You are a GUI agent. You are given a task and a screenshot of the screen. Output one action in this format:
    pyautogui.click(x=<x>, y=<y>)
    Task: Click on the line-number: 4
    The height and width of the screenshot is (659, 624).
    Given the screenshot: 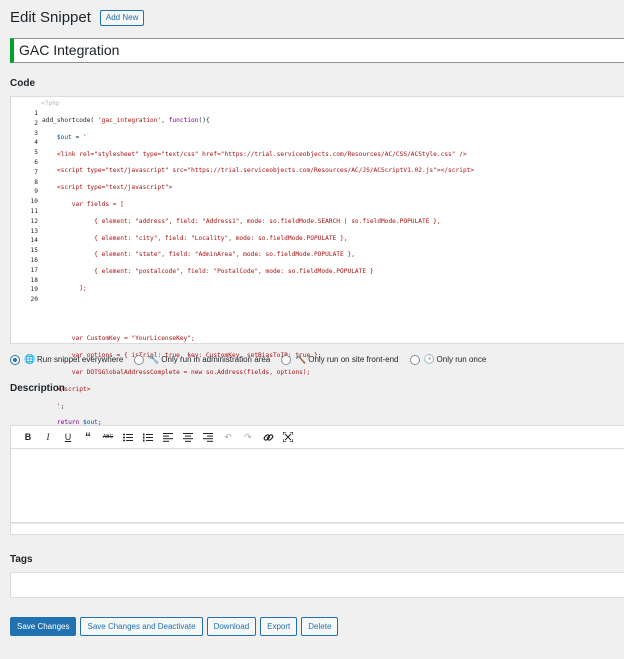 What is the action you would take?
    pyautogui.click(x=36, y=143)
    